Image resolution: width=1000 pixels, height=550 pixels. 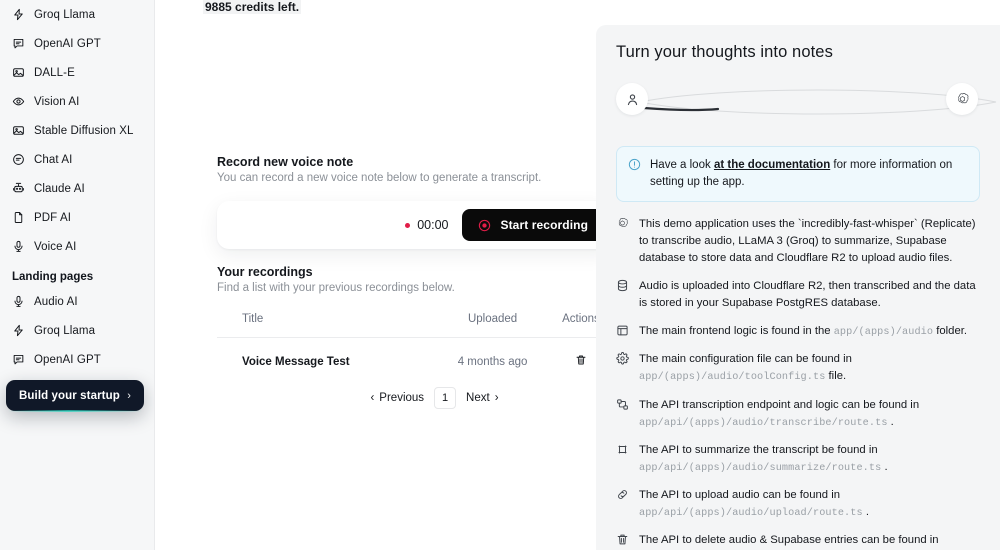 What do you see at coordinates (59, 188) in the screenshot?
I see `sidebar-item-label: Claude AI` at bounding box center [59, 188].